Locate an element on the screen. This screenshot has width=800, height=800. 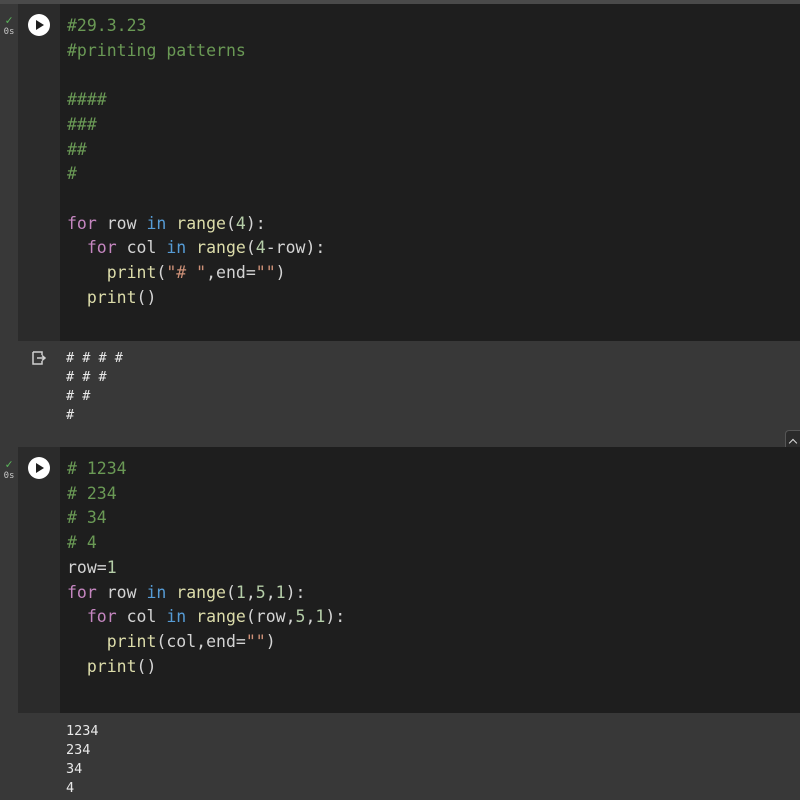
output-text: 1234 234 34 4 is located at coordinates (82, 760).